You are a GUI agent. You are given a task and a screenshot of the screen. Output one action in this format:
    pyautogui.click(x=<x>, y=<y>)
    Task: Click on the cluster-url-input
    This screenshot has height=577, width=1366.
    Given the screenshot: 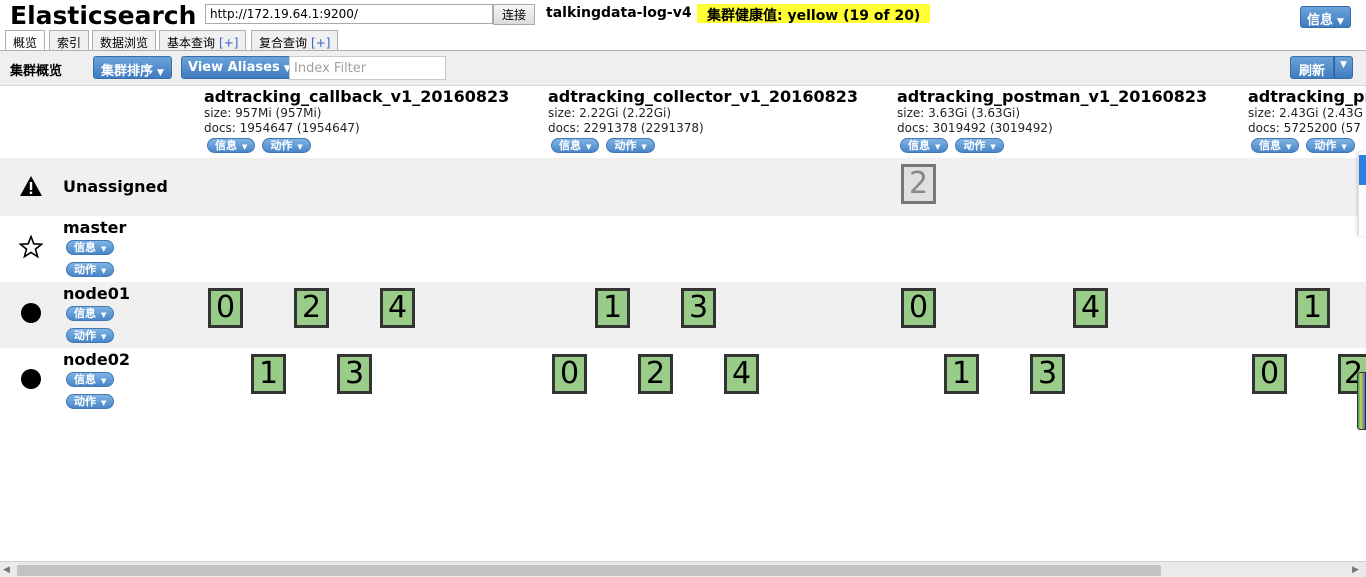 What is the action you would take?
    pyautogui.click(x=349, y=14)
    